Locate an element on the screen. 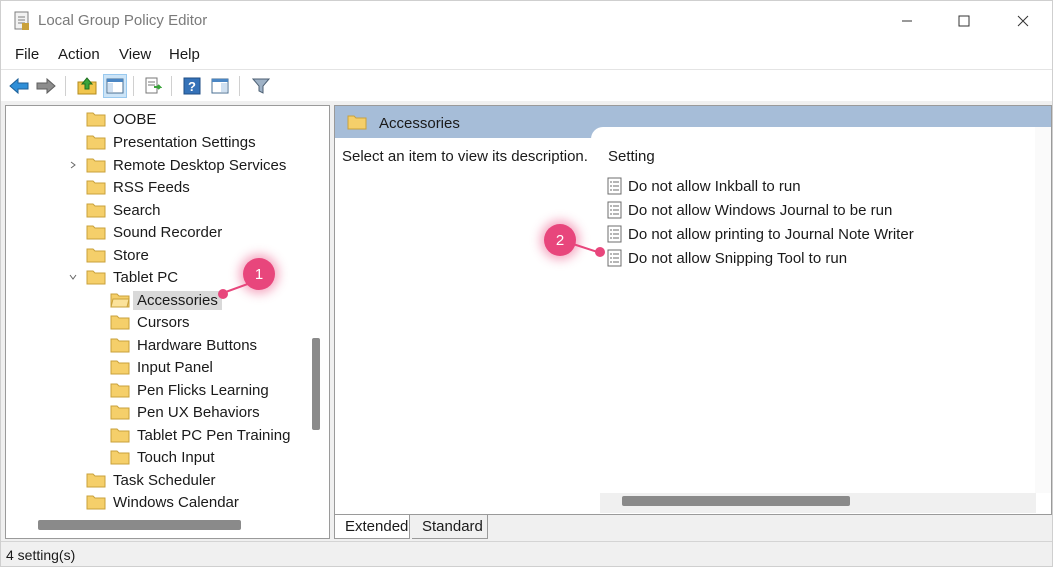 The image size is (1053, 567). forward-arrow-icon is located at coordinates (46, 86).